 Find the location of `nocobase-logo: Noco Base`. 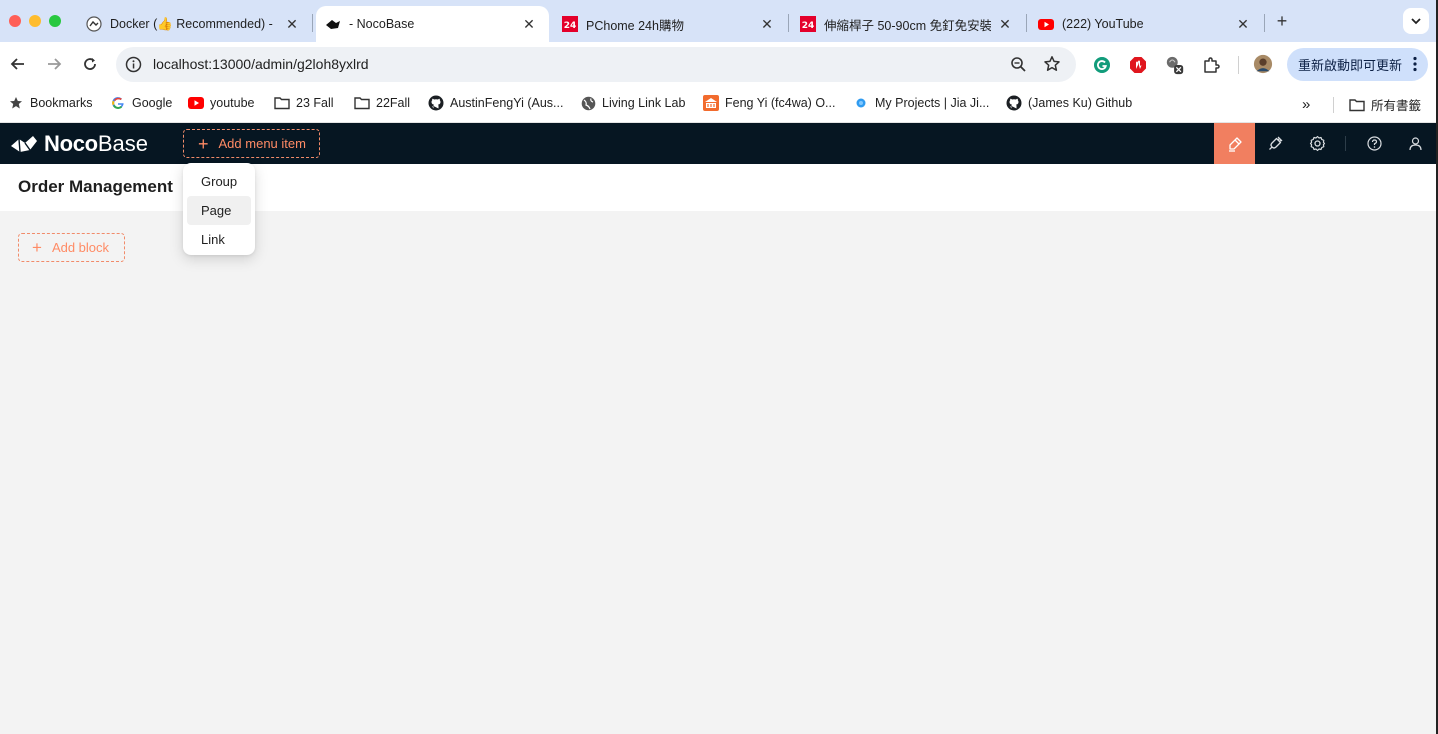

nocobase-logo: Noco Base is located at coordinates (79, 144).